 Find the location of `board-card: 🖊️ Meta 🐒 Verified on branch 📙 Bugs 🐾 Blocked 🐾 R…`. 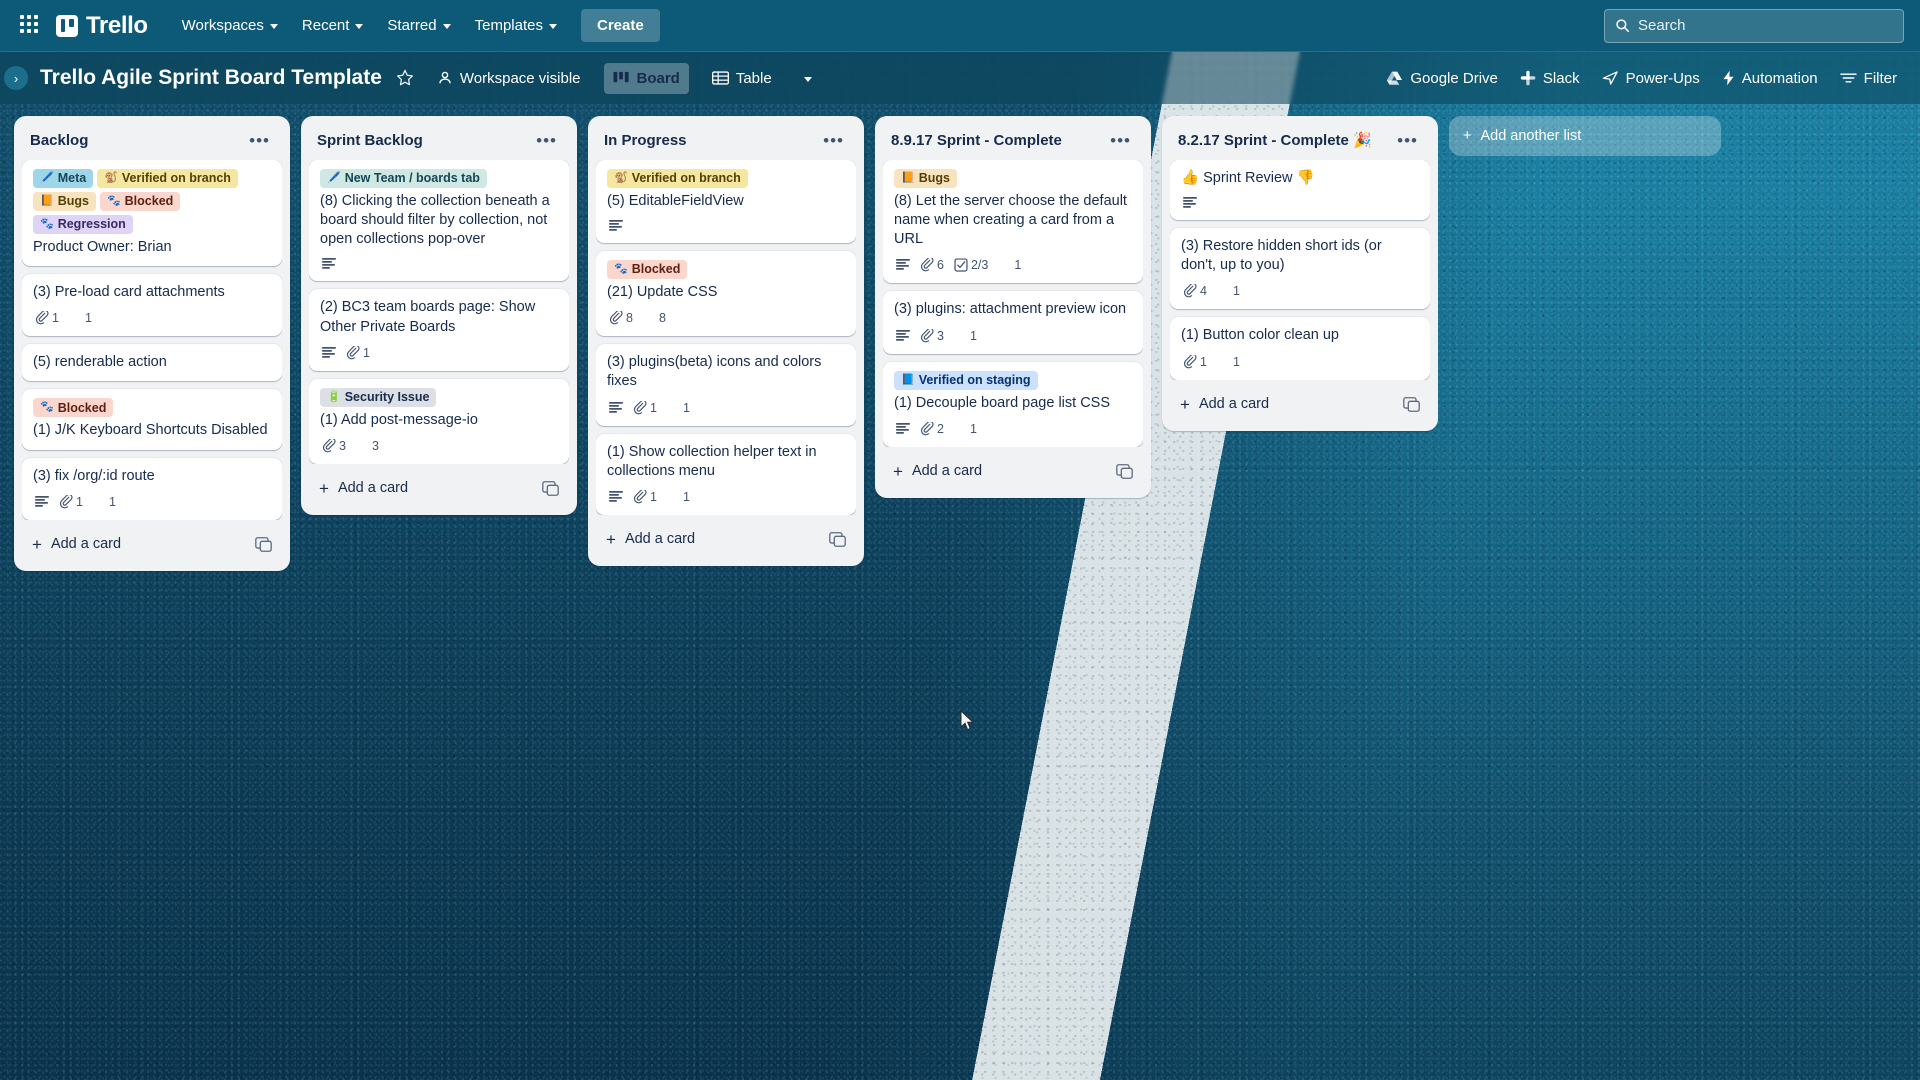

board-card: 🖊️ Meta 🐒 Verified on branch 📙 Bugs 🐾 Blocked 🐾 R… is located at coordinates (152, 213).